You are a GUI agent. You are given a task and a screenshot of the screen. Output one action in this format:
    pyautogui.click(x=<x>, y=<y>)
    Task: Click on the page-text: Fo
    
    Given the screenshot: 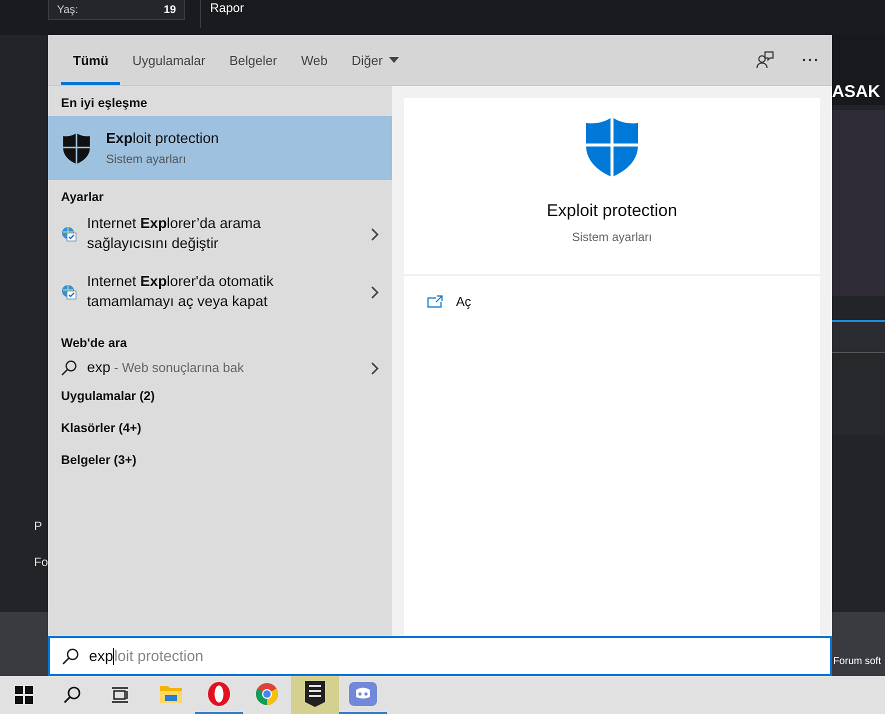 What is the action you would take?
    pyautogui.click(x=41, y=562)
    